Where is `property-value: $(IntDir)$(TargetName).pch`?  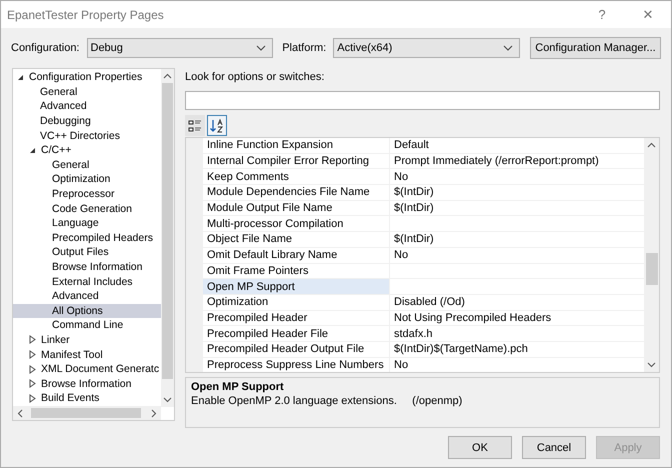
property-value: $(IntDir)$(TargetName).pch is located at coordinates (460, 349).